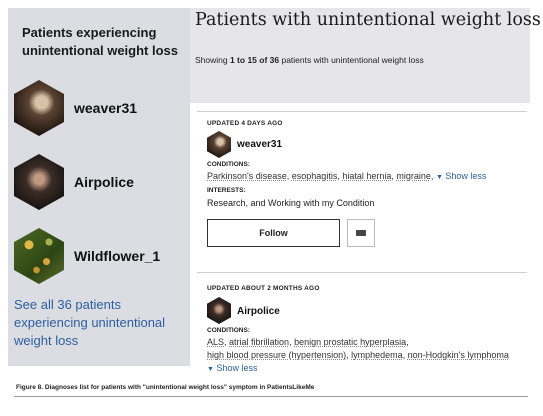 The image size is (543, 416). I want to click on condition-link: benign prostatic hyperplasia, so click(350, 342).